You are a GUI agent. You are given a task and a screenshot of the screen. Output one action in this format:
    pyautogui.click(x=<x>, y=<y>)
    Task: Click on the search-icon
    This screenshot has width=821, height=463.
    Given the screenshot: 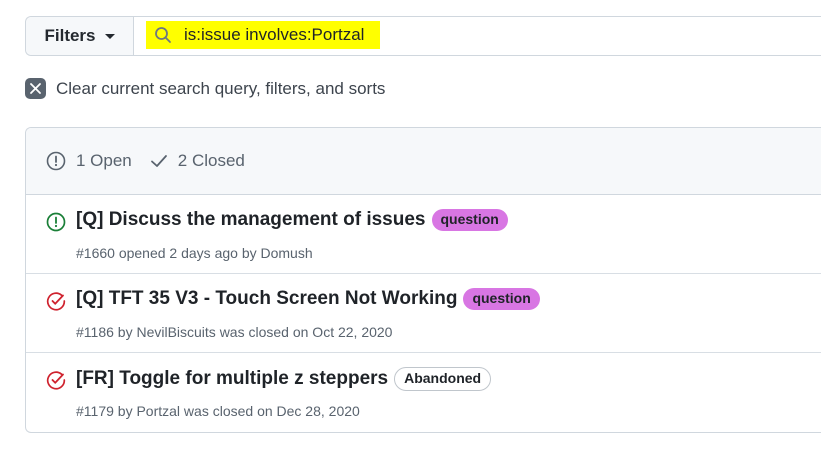 What is the action you would take?
    pyautogui.click(x=163, y=35)
    